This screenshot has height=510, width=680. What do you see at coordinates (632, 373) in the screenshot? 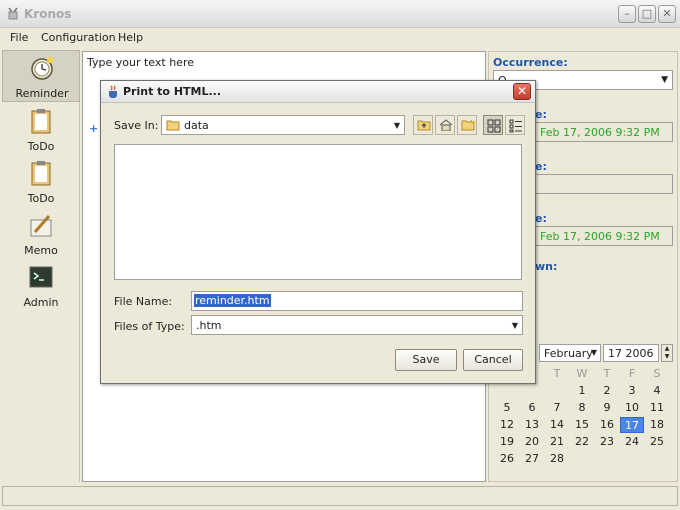
I see `calendar-weekday-label: F` at bounding box center [632, 373].